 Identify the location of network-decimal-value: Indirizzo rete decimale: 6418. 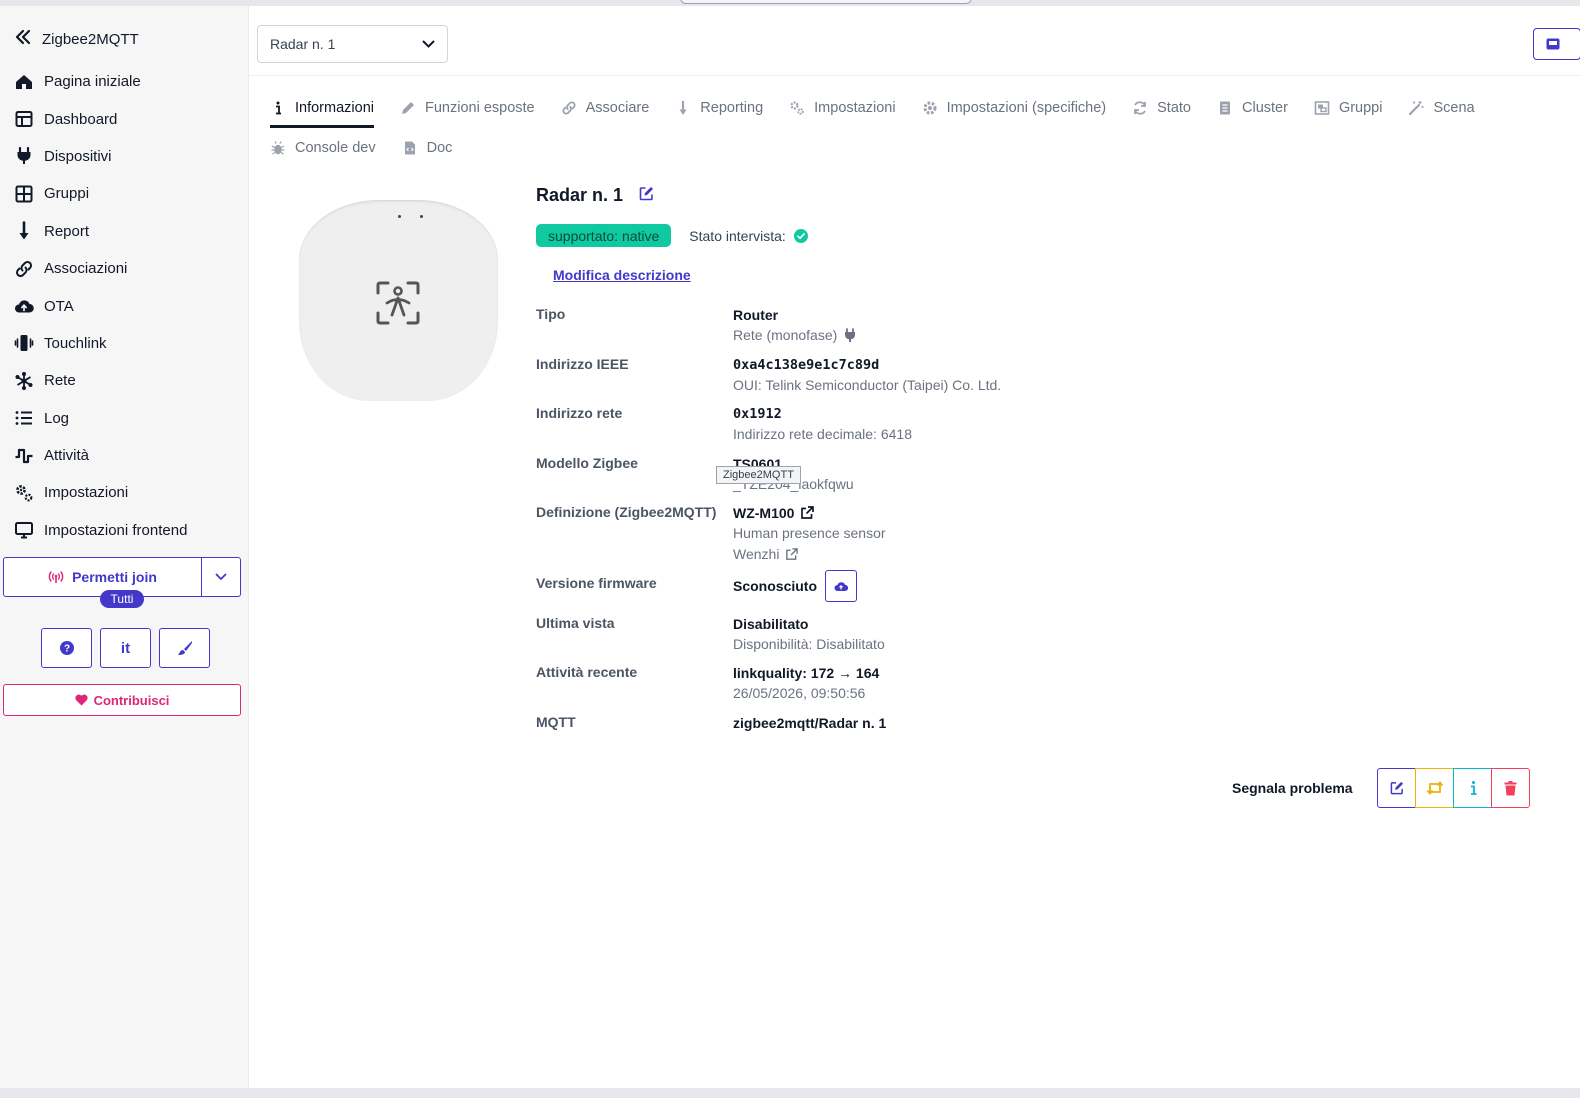
(822, 434).